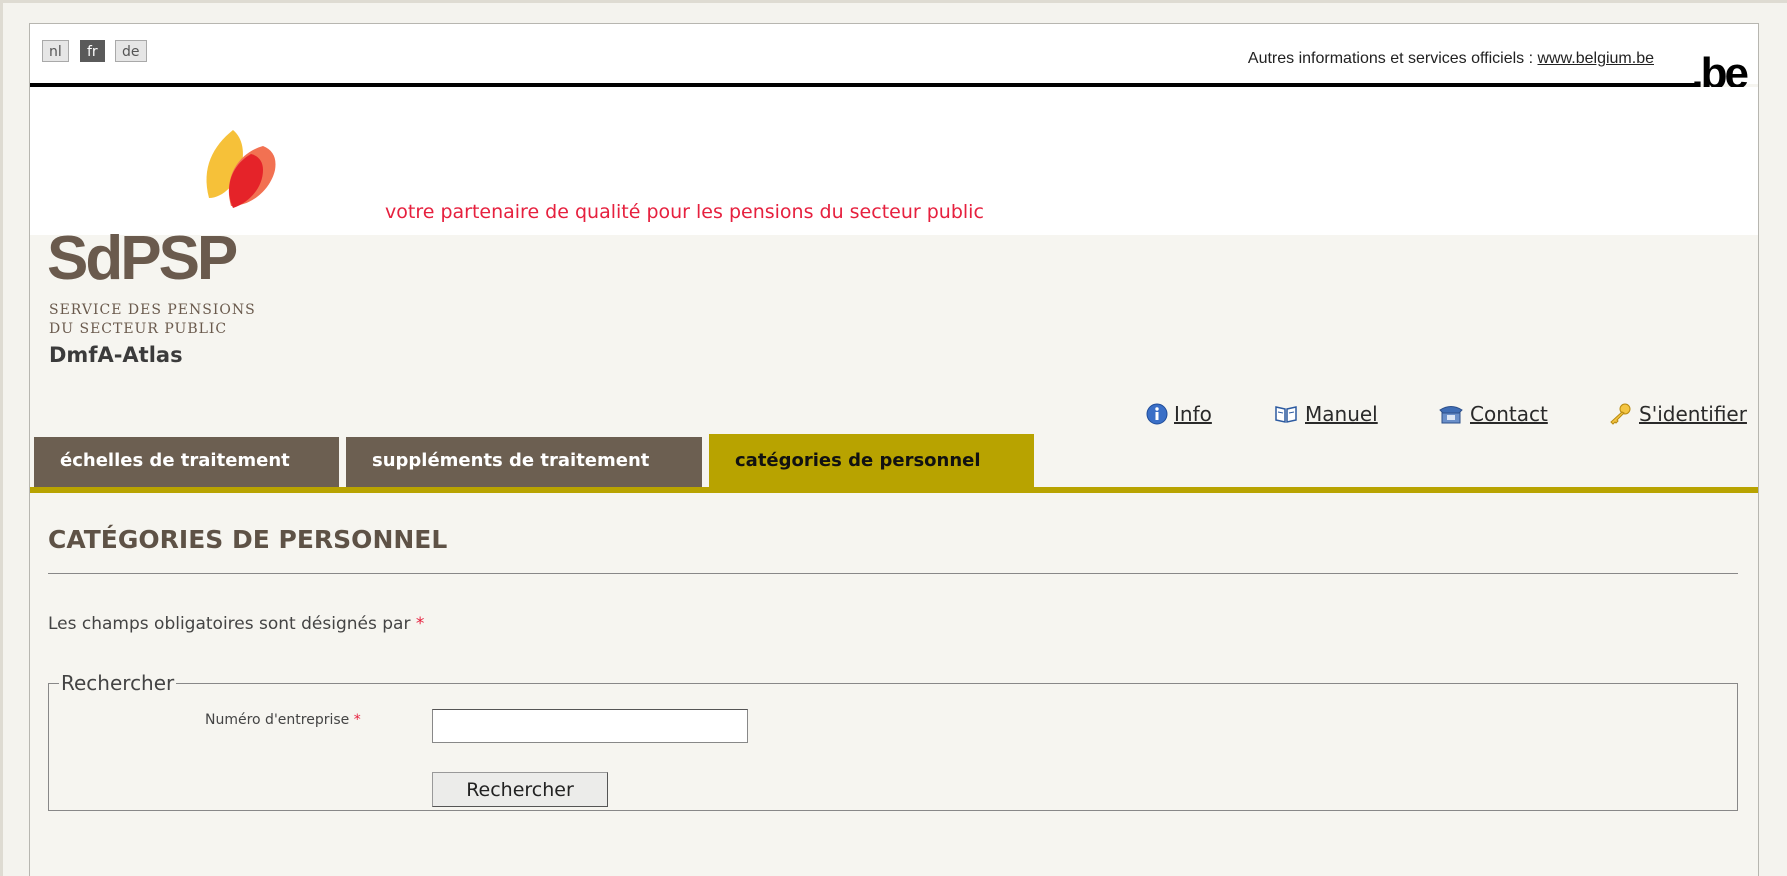  I want to click on logo-subtitle: SERVICE DES PENSIONS DU SECTEUR PUBLIC, so click(152, 320).